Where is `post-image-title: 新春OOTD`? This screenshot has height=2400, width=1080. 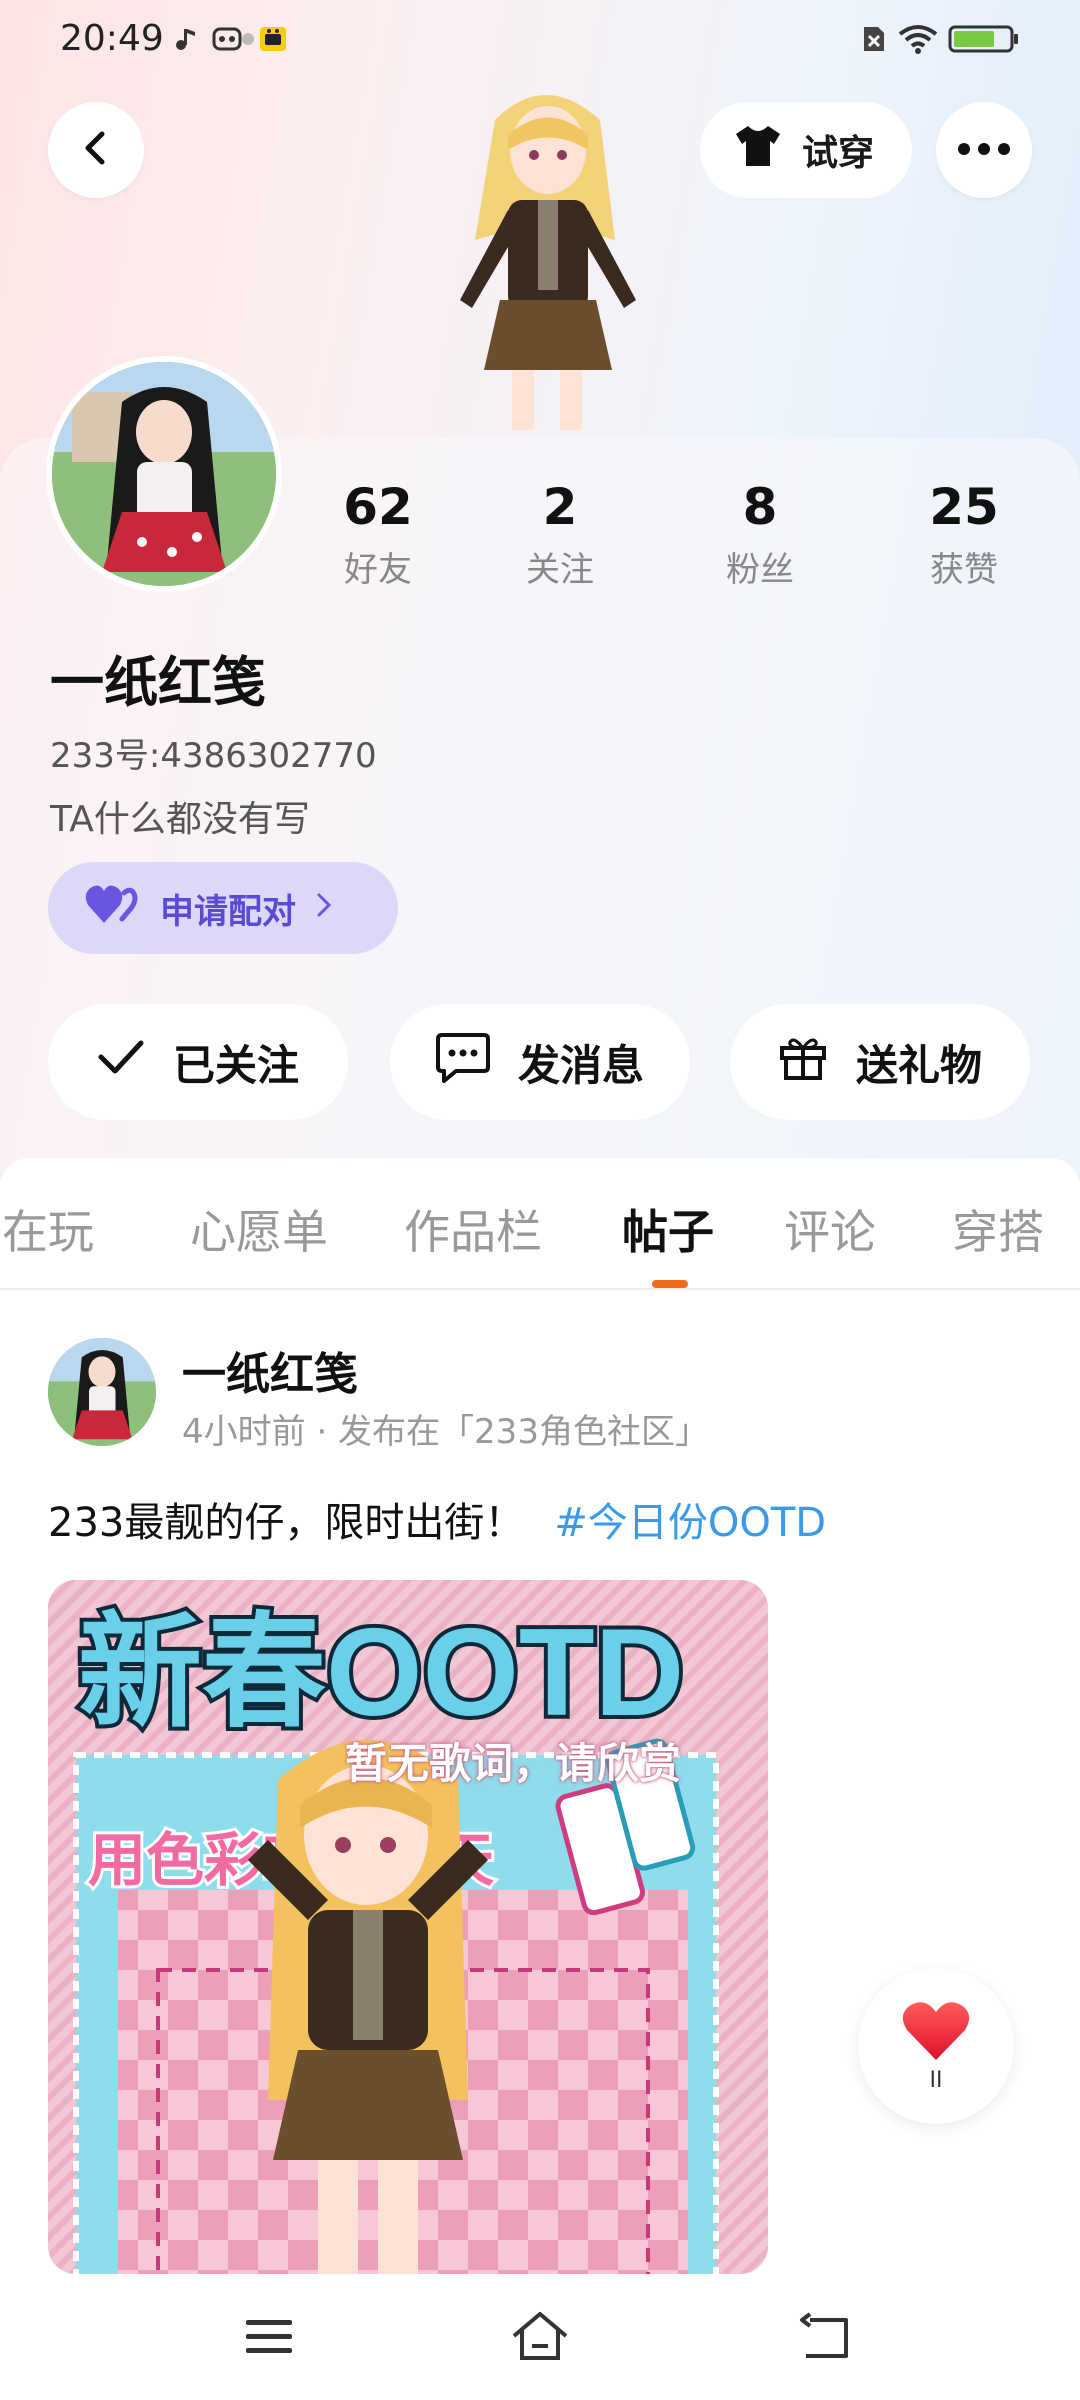
post-image-title: 新春OOTD is located at coordinates (381, 1673).